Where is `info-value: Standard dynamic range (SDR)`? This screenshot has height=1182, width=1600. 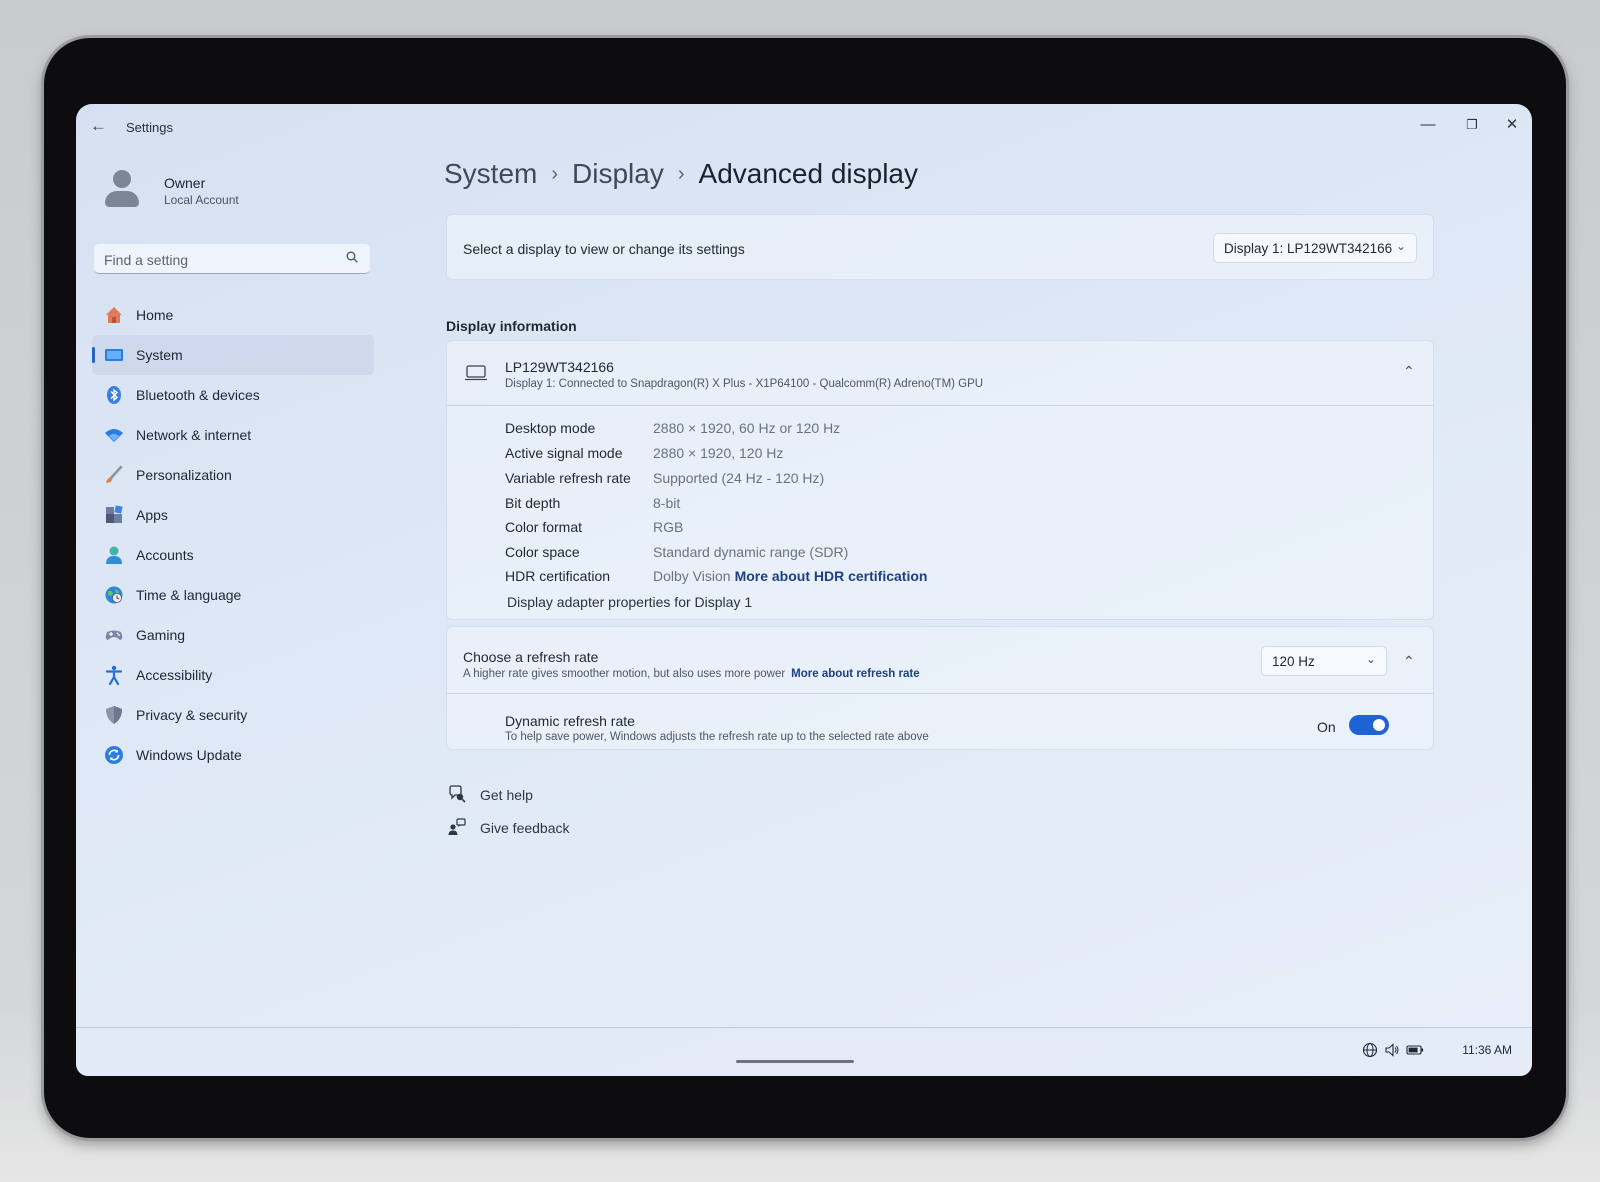
info-value: Standard dynamic range (SDR) is located at coordinates (751, 552).